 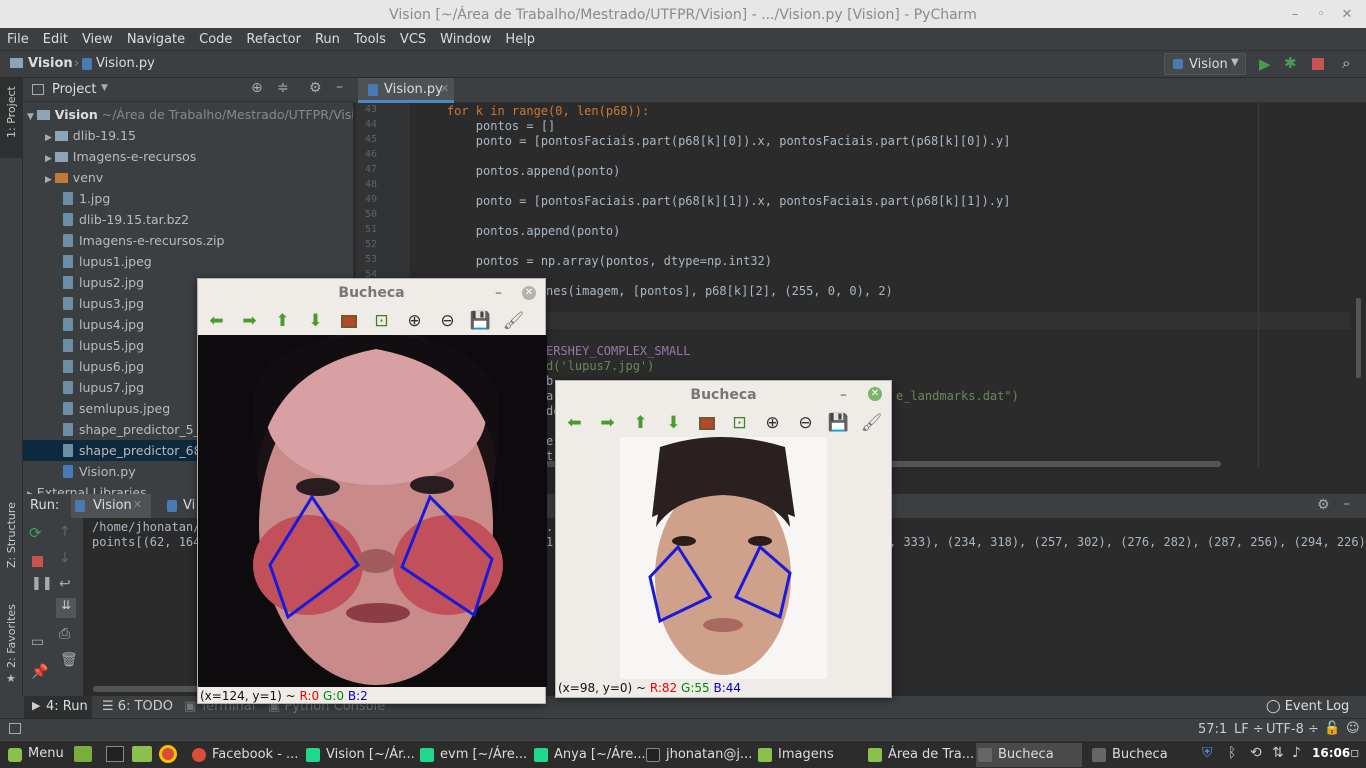 I want to click on collapse-icon: ≑, so click(x=283, y=88).